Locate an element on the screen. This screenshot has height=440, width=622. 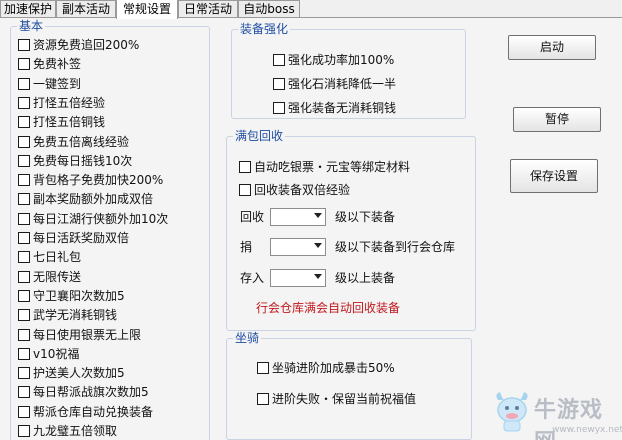
save-settings-button: 保存设置 is located at coordinates (554, 176).